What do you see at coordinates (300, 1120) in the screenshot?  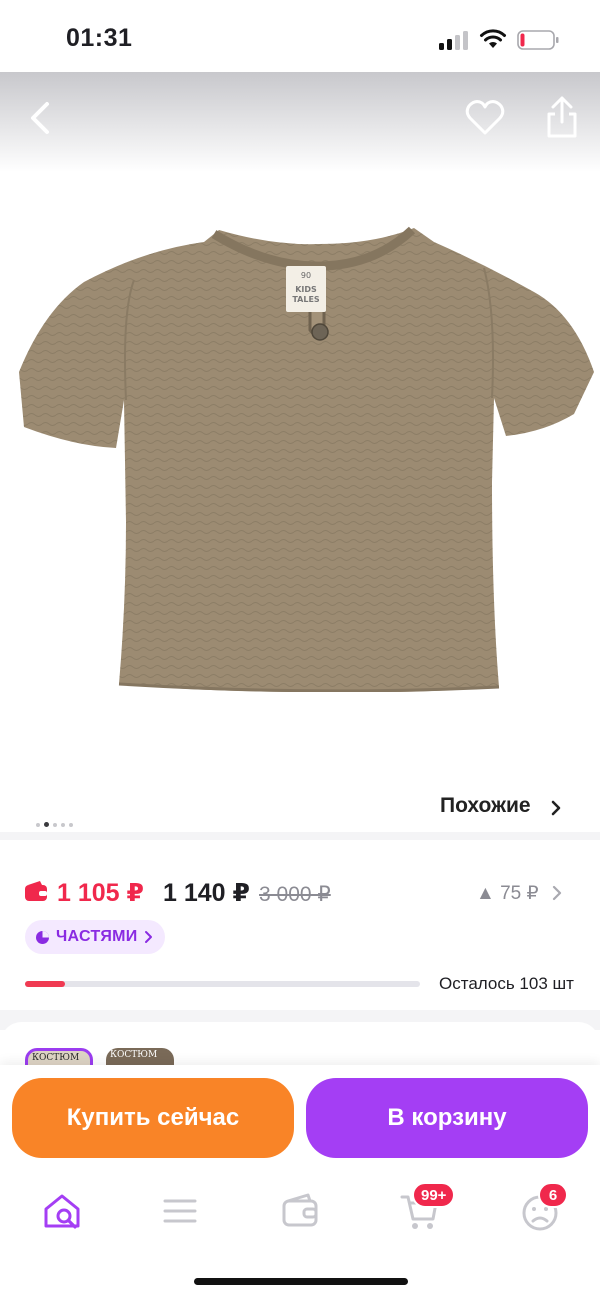 I see `purchase-actions: Купить сейчас В корзину` at bounding box center [300, 1120].